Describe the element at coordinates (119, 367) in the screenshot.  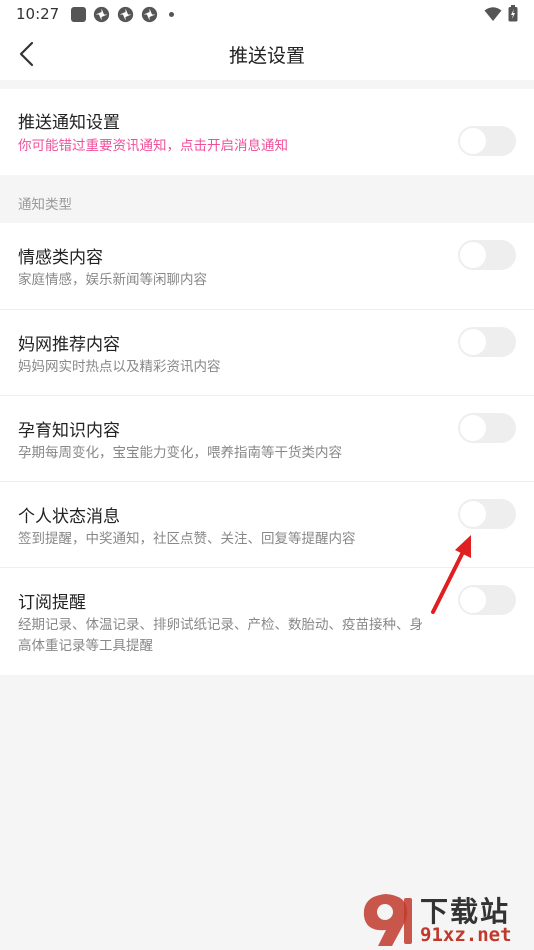
I see `item-subtitle: 妈妈网实时热点以及精彩资讯内容` at that location.